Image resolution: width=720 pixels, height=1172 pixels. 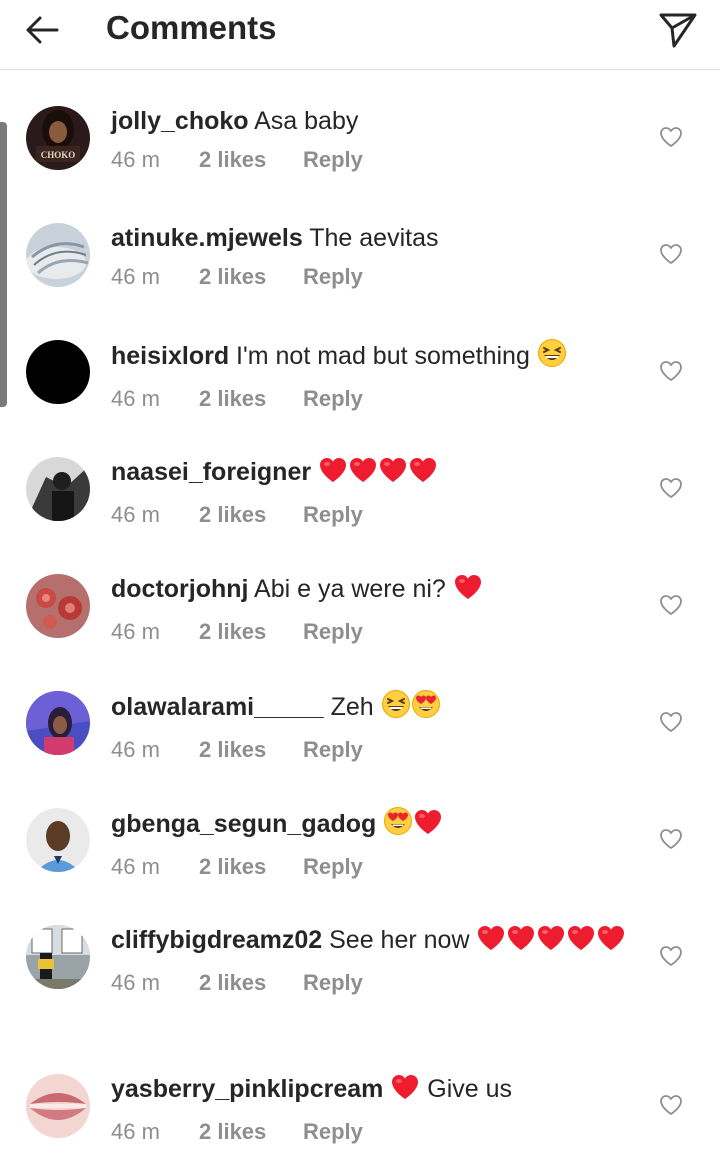 I want to click on comment-message: Zeh, so click(x=352, y=707).